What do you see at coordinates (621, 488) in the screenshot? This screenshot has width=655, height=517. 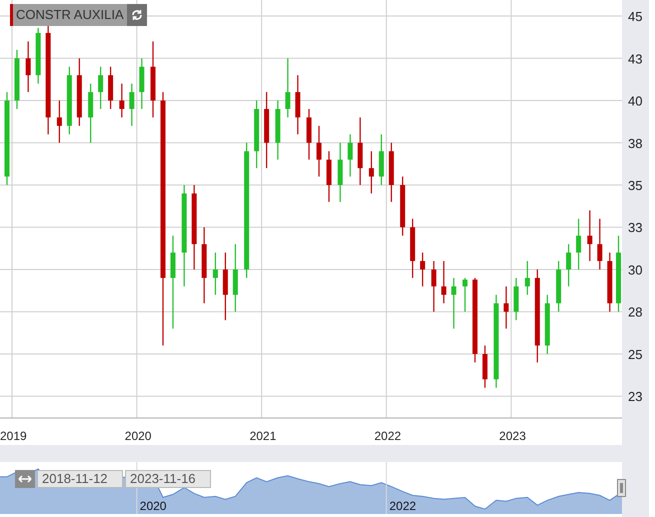 I see `range-handle` at bounding box center [621, 488].